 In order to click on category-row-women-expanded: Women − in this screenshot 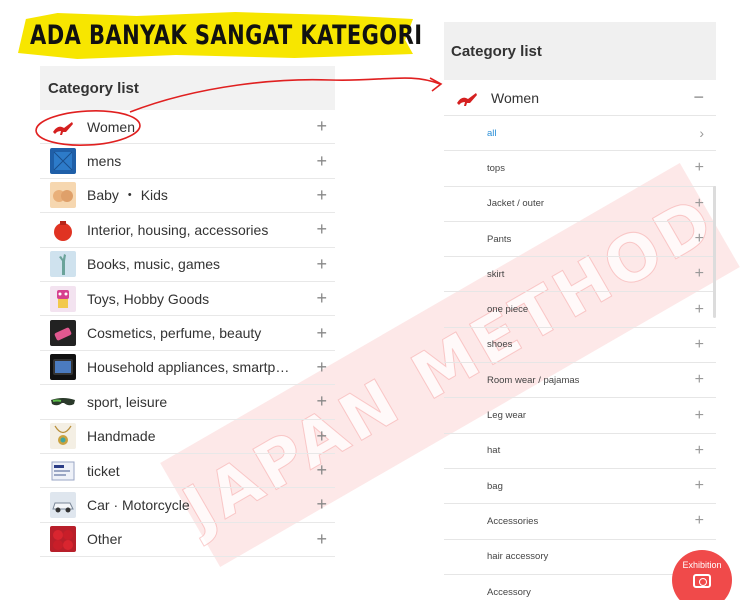, I will do `click(580, 98)`.